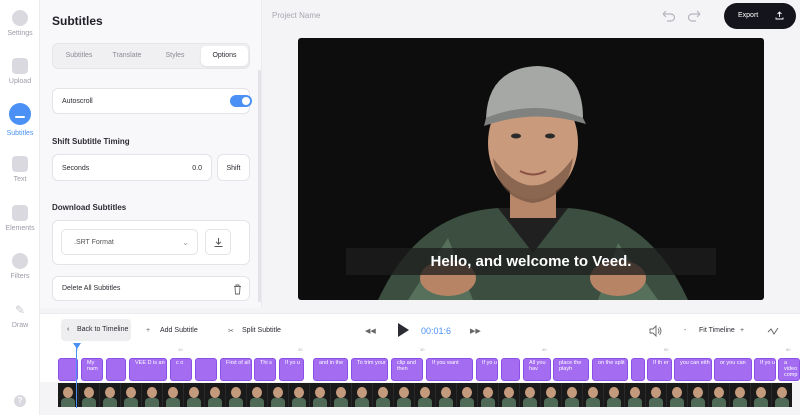  Describe the element at coordinates (20, 164) in the screenshot. I see `text-icon` at that location.